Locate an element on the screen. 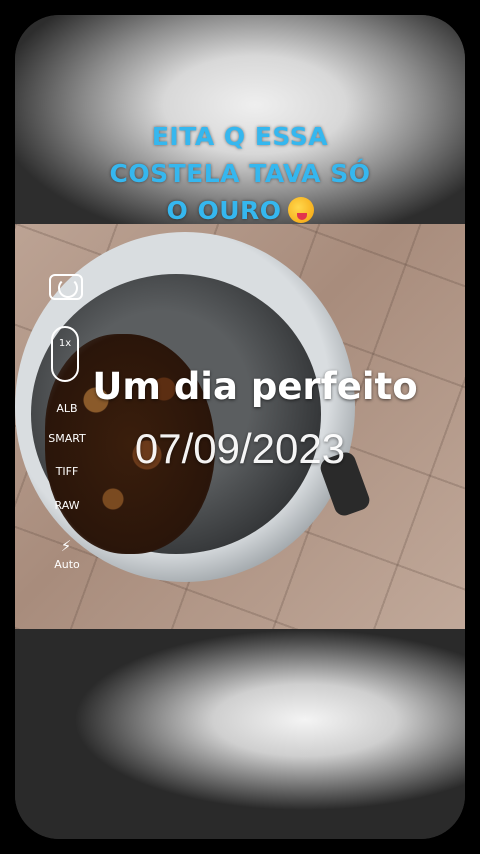 The width and height of the screenshot is (480, 854). camera-option-raw: RAW is located at coordinates (67, 505).